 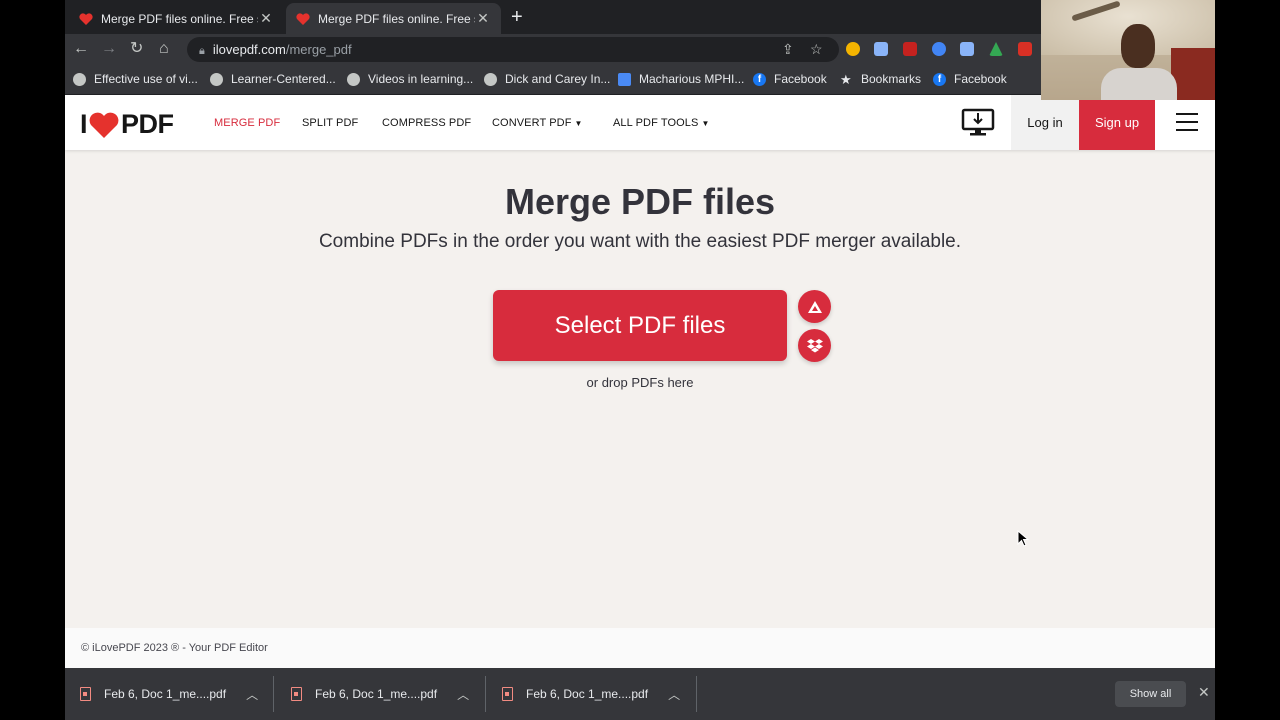 What do you see at coordinates (249, 49) in the screenshot?
I see `url-domain: ilovepdf.com` at bounding box center [249, 49].